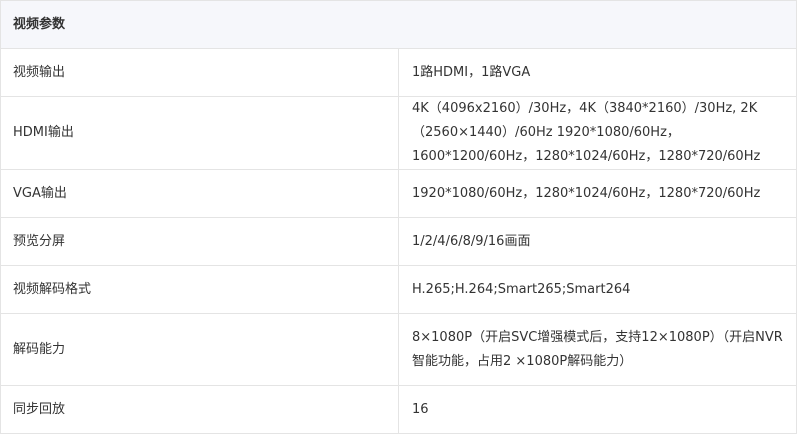 The width and height of the screenshot is (797, 434). I want to click on row-label: VGA输出, so click(199, 193).